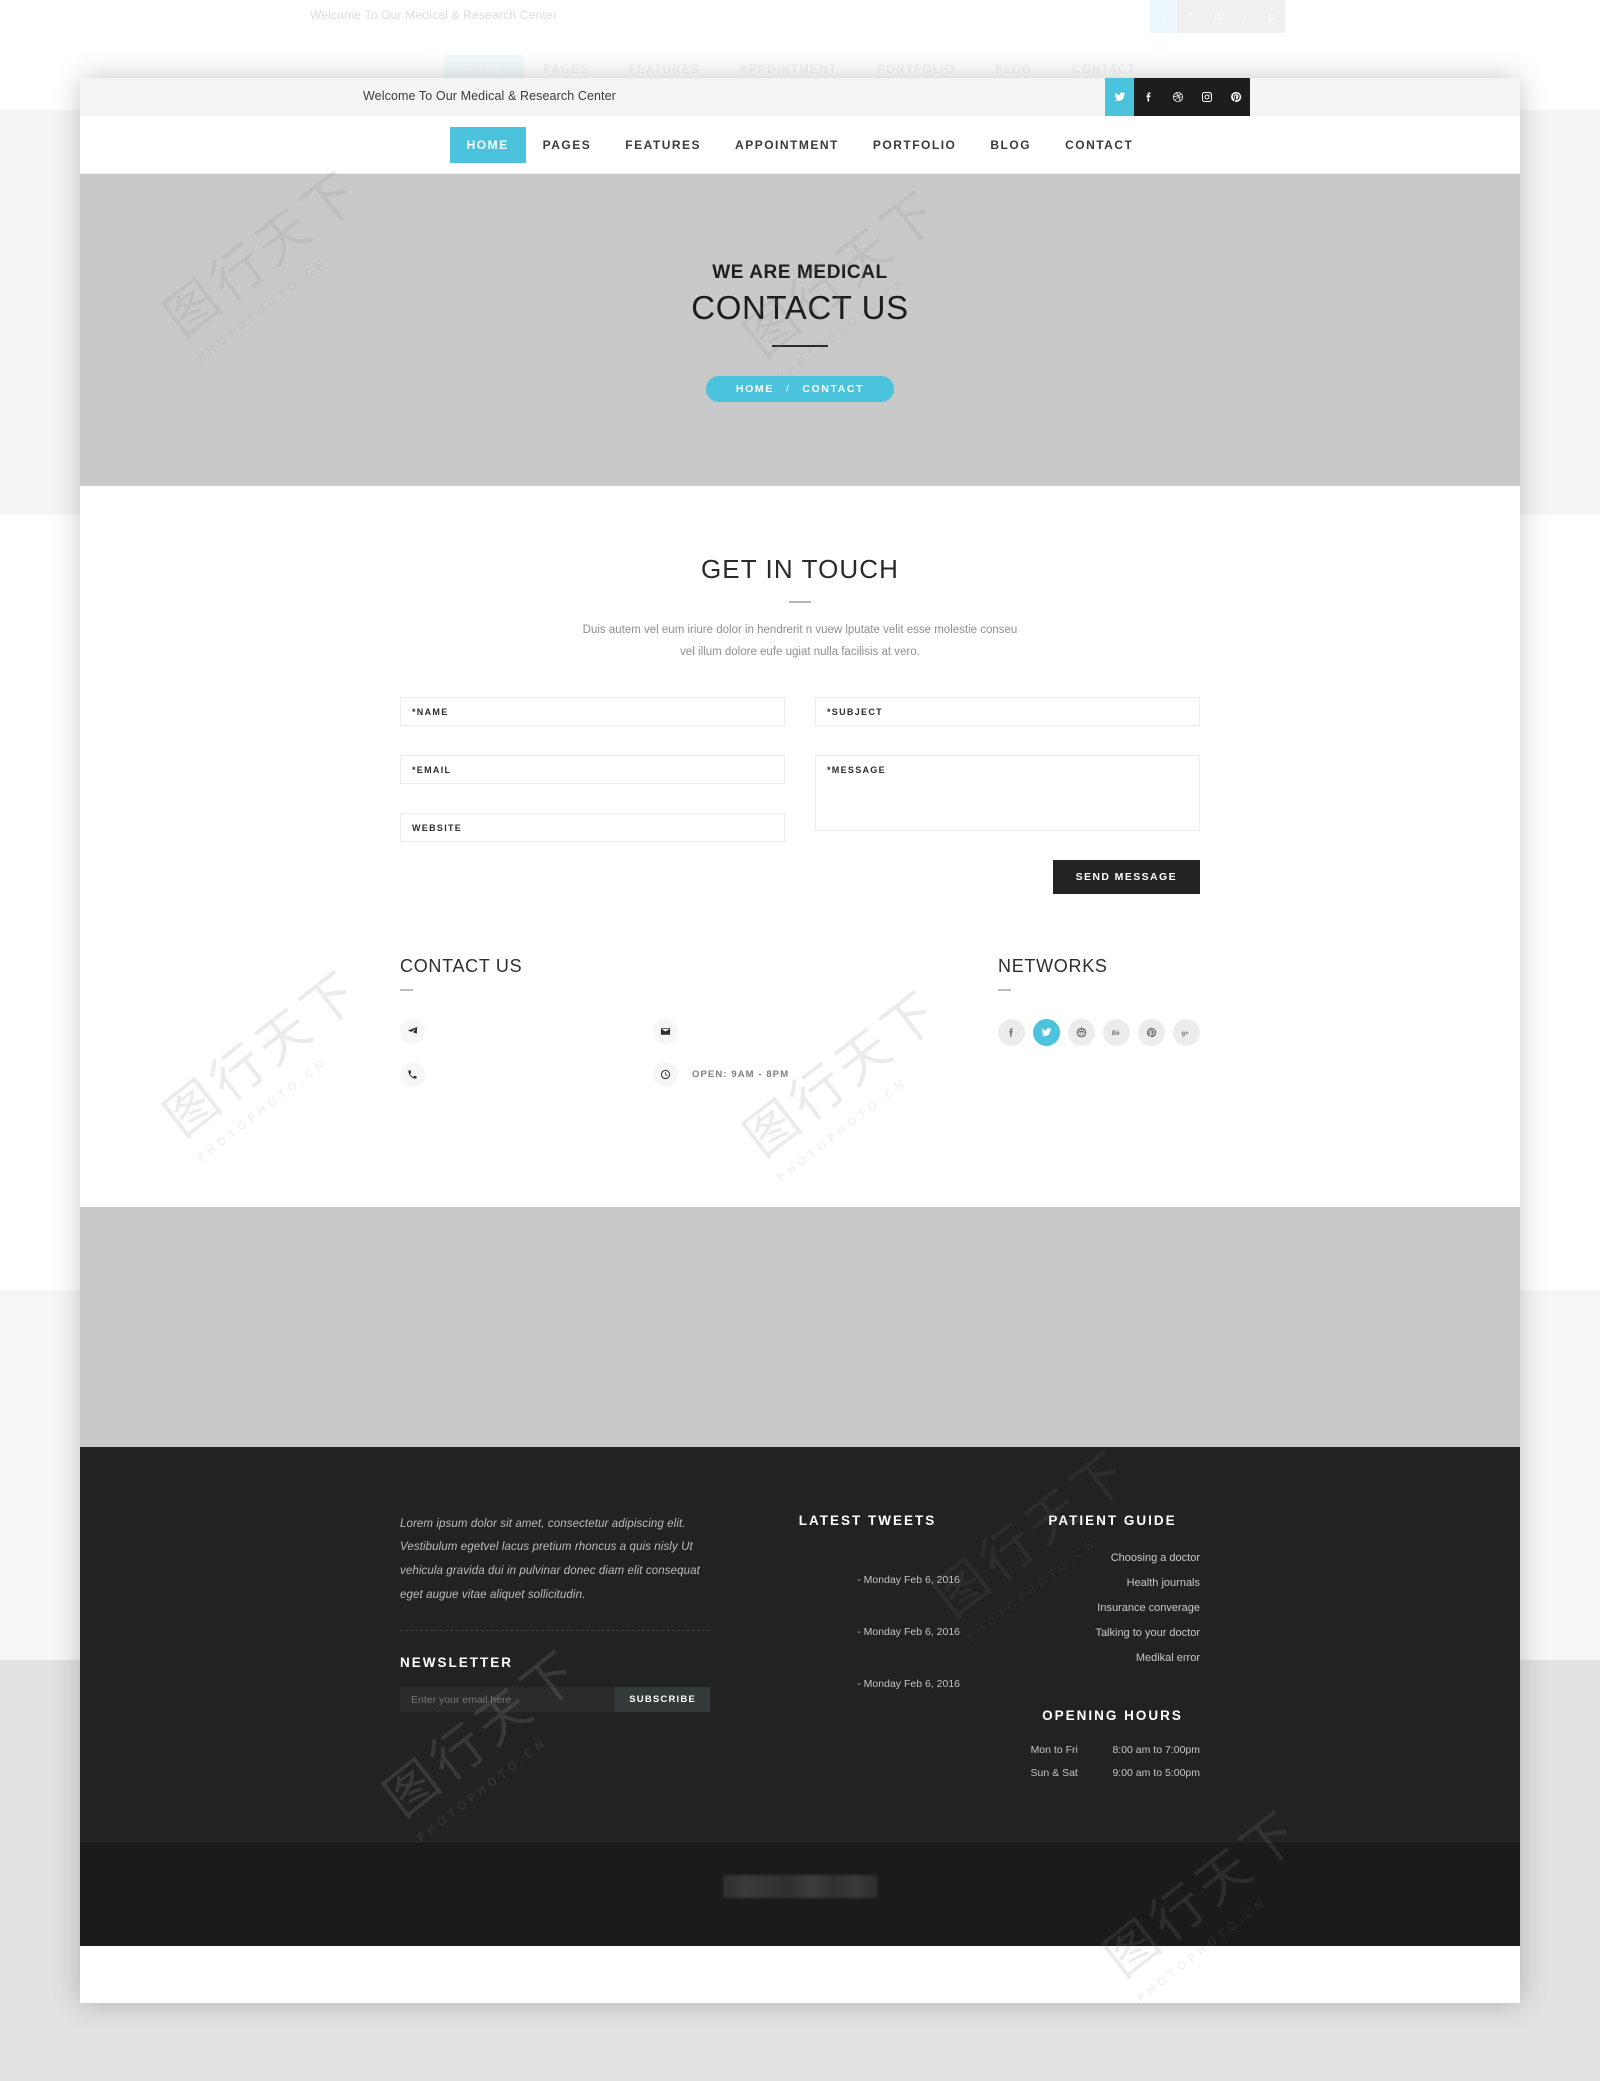 Image resolution: width=1600 pixels, height=2081 pixels. What do you see at coordinates (663, 145) in the screenshot?
I see `nav-item-features: FEATURES` at bounding box center [663, 145].